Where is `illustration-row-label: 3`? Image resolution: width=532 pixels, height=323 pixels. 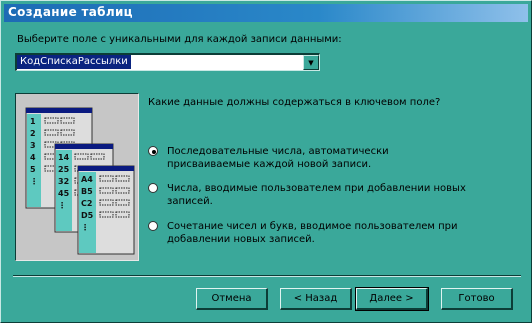
illustration-row-label: 3 is located at coordinates (33, 145).